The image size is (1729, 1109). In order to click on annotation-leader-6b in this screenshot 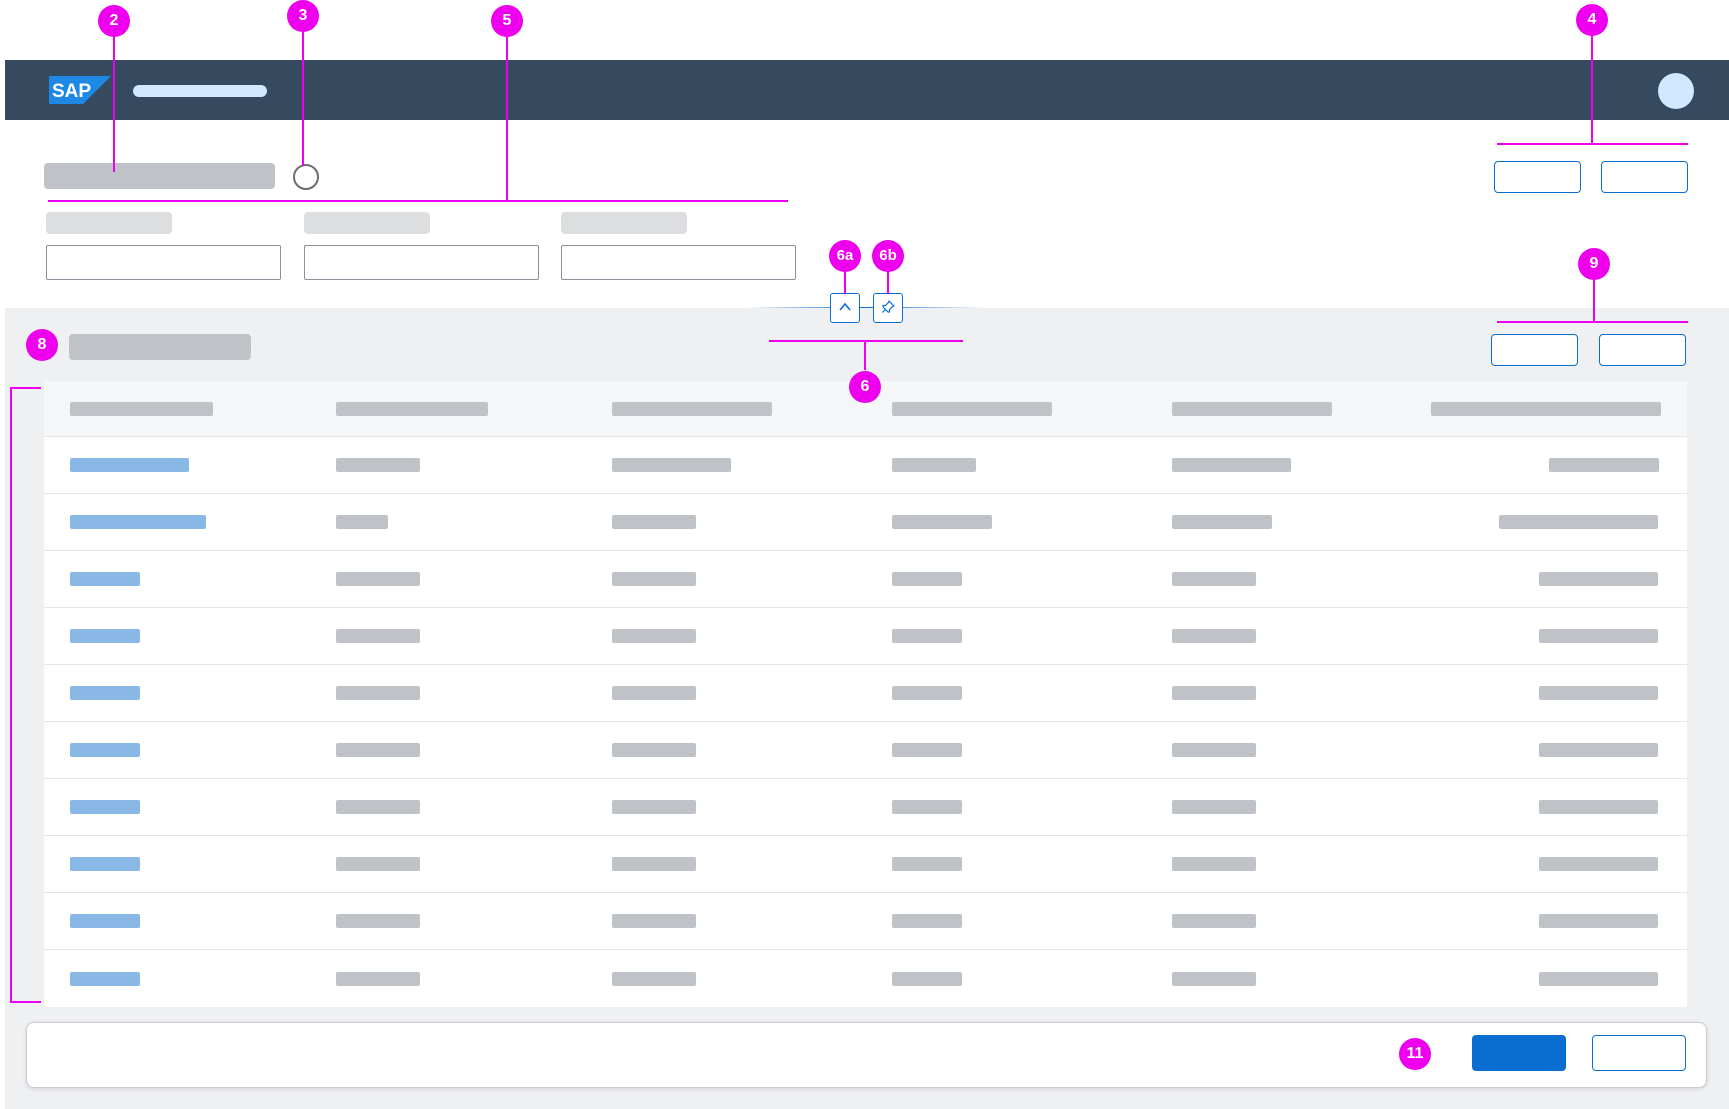, I will do `click(888, 282)`.